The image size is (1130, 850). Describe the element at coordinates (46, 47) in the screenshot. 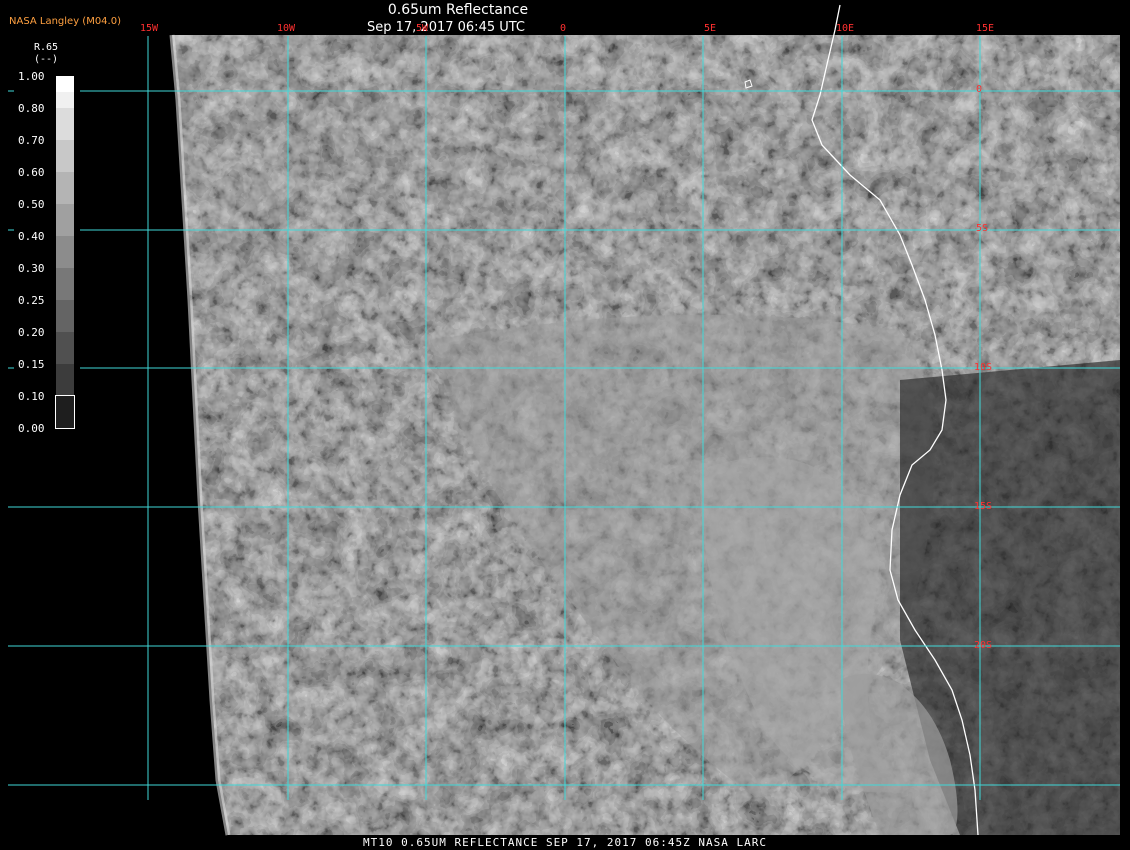

I see `legend-variable-name: R.65` at that location.